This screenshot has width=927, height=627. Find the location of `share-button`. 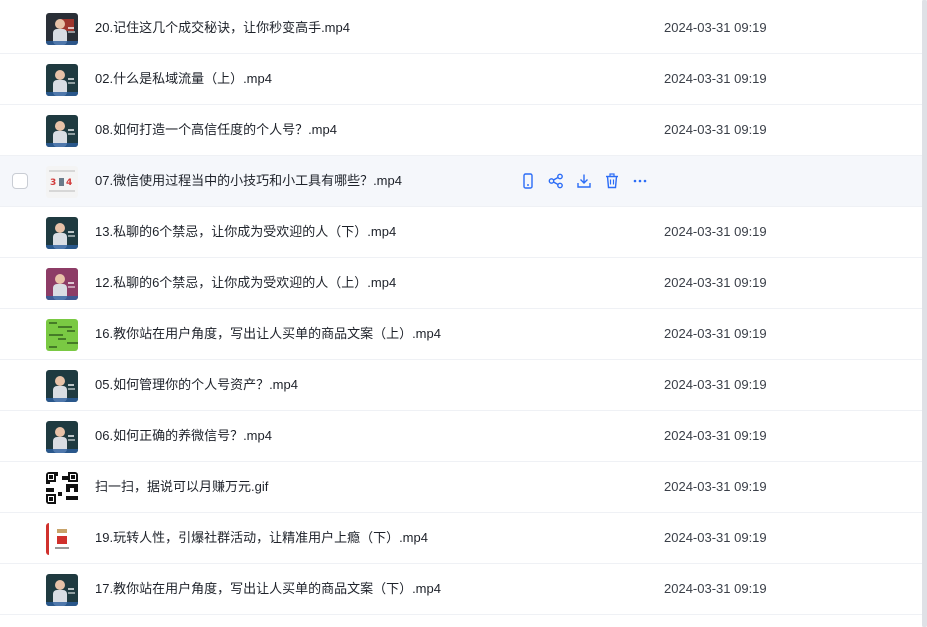

share-button is located at coordinates (556, 181).